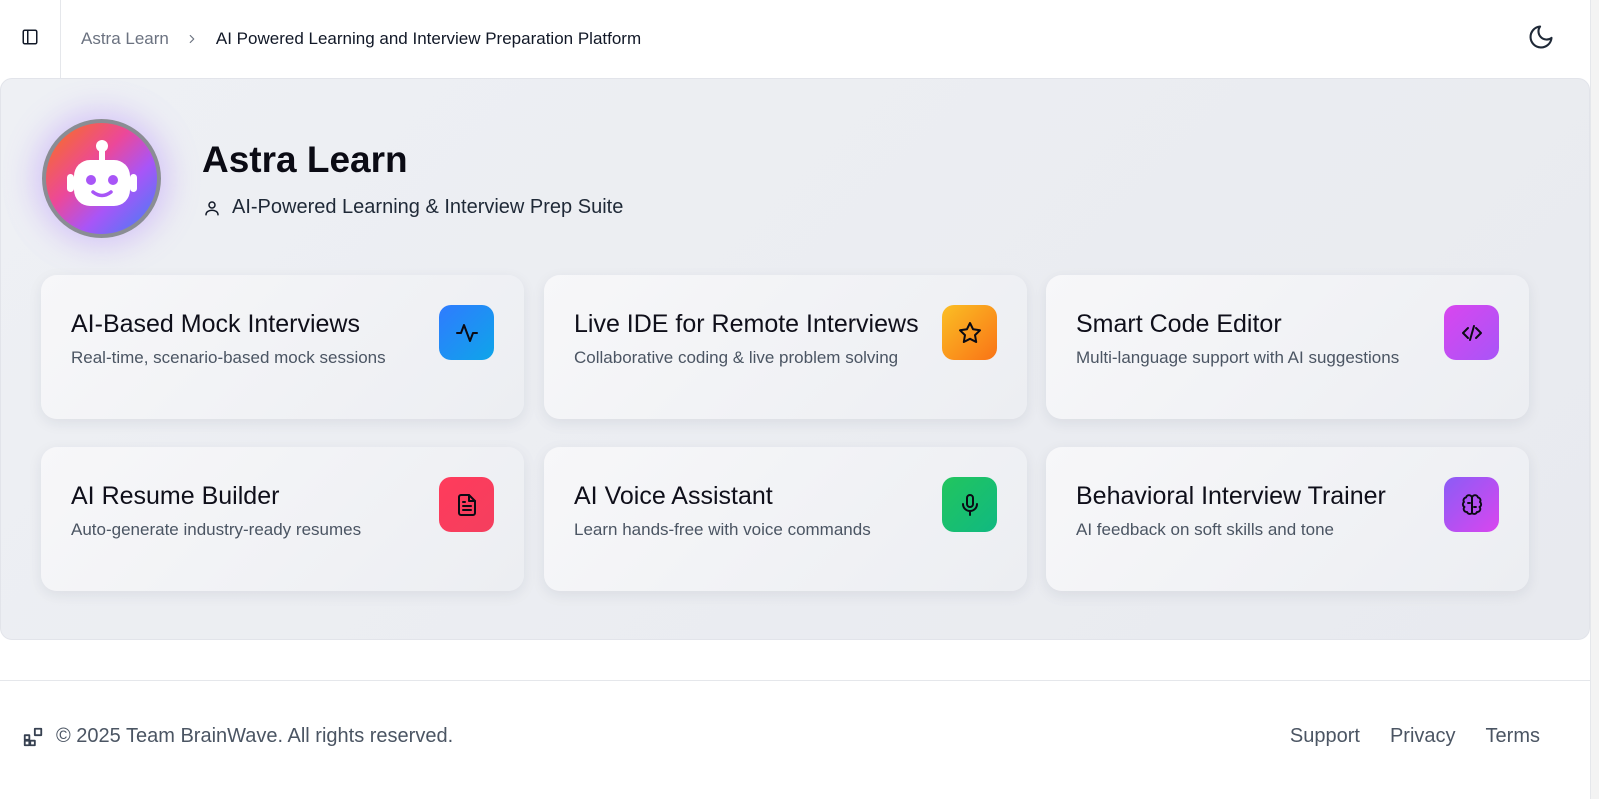 This screenshot has width=1599, height=799. Describe the element at coordinates (1205, 529) in the screenshot. I see `feature-card-description: AI feedback on soft skills and tone` at that location.